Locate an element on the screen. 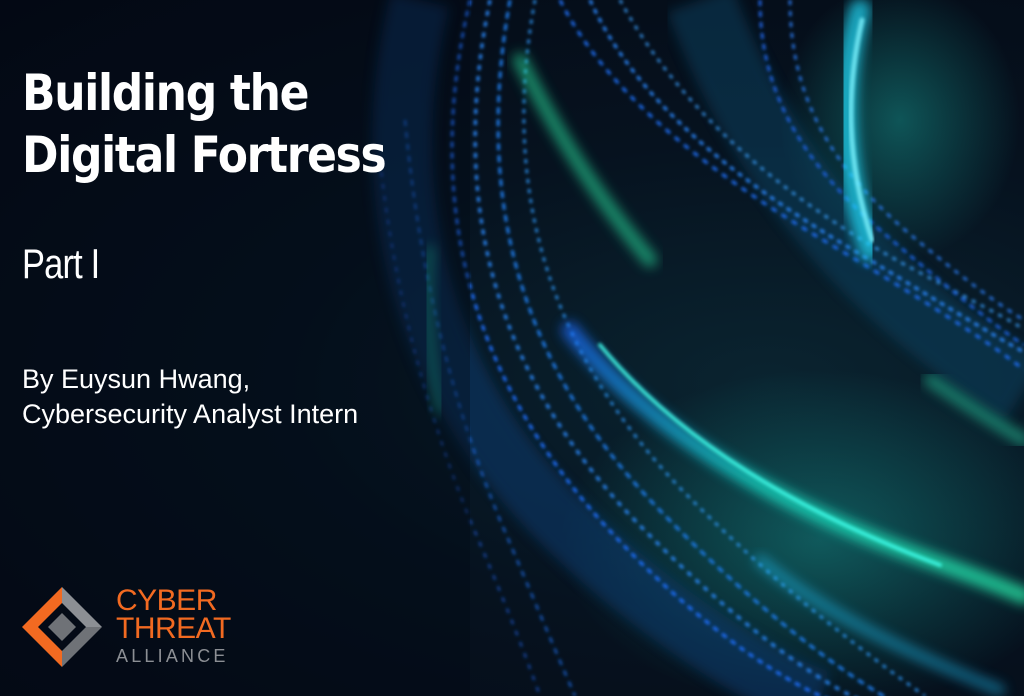  title-line-2: Digital Fortress is located at coordinates (204, 155).